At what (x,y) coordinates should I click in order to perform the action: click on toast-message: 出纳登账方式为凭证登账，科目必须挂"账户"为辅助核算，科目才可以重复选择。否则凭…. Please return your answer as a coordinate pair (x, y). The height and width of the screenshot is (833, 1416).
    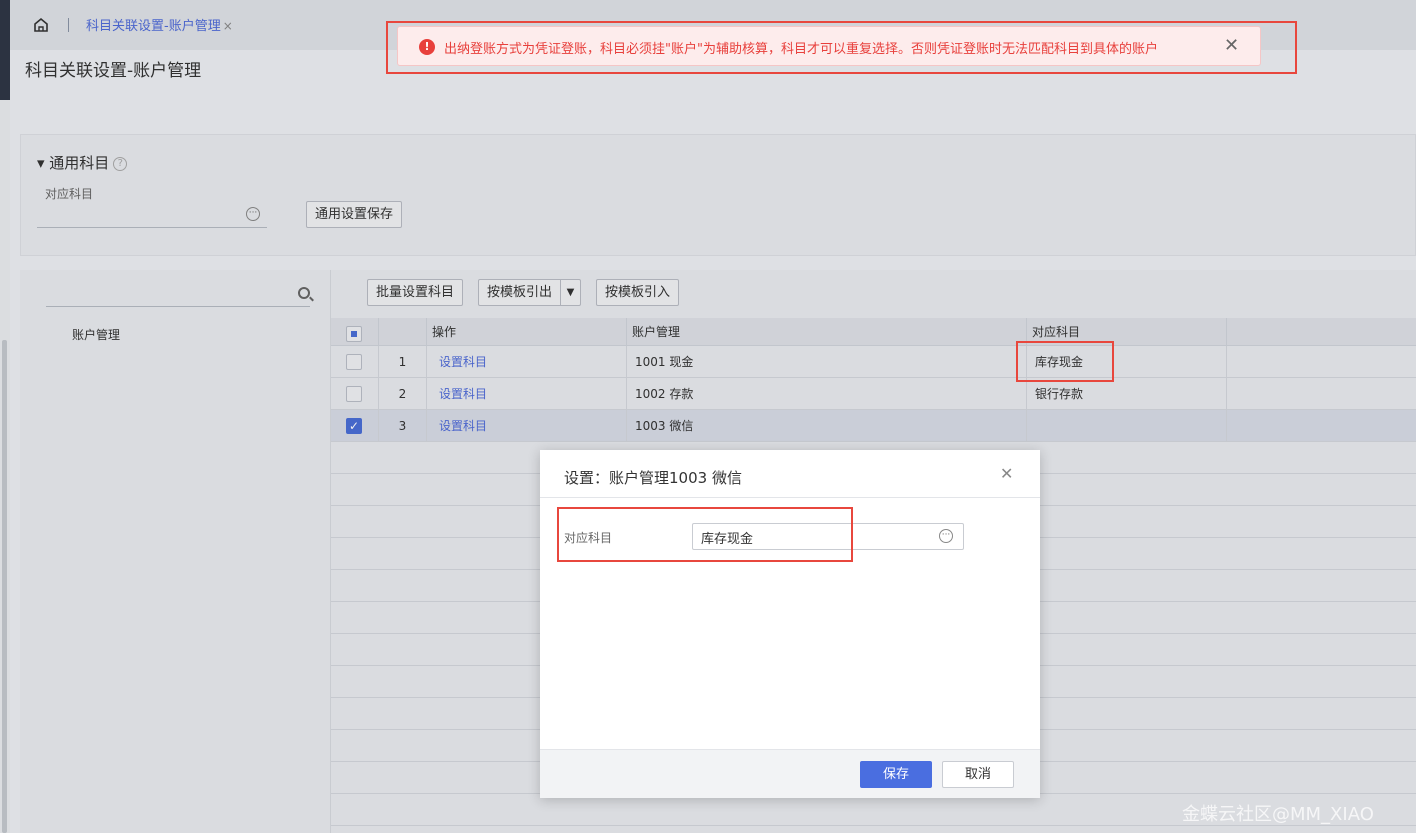
    Looking at the image, I should click on (801, 49).